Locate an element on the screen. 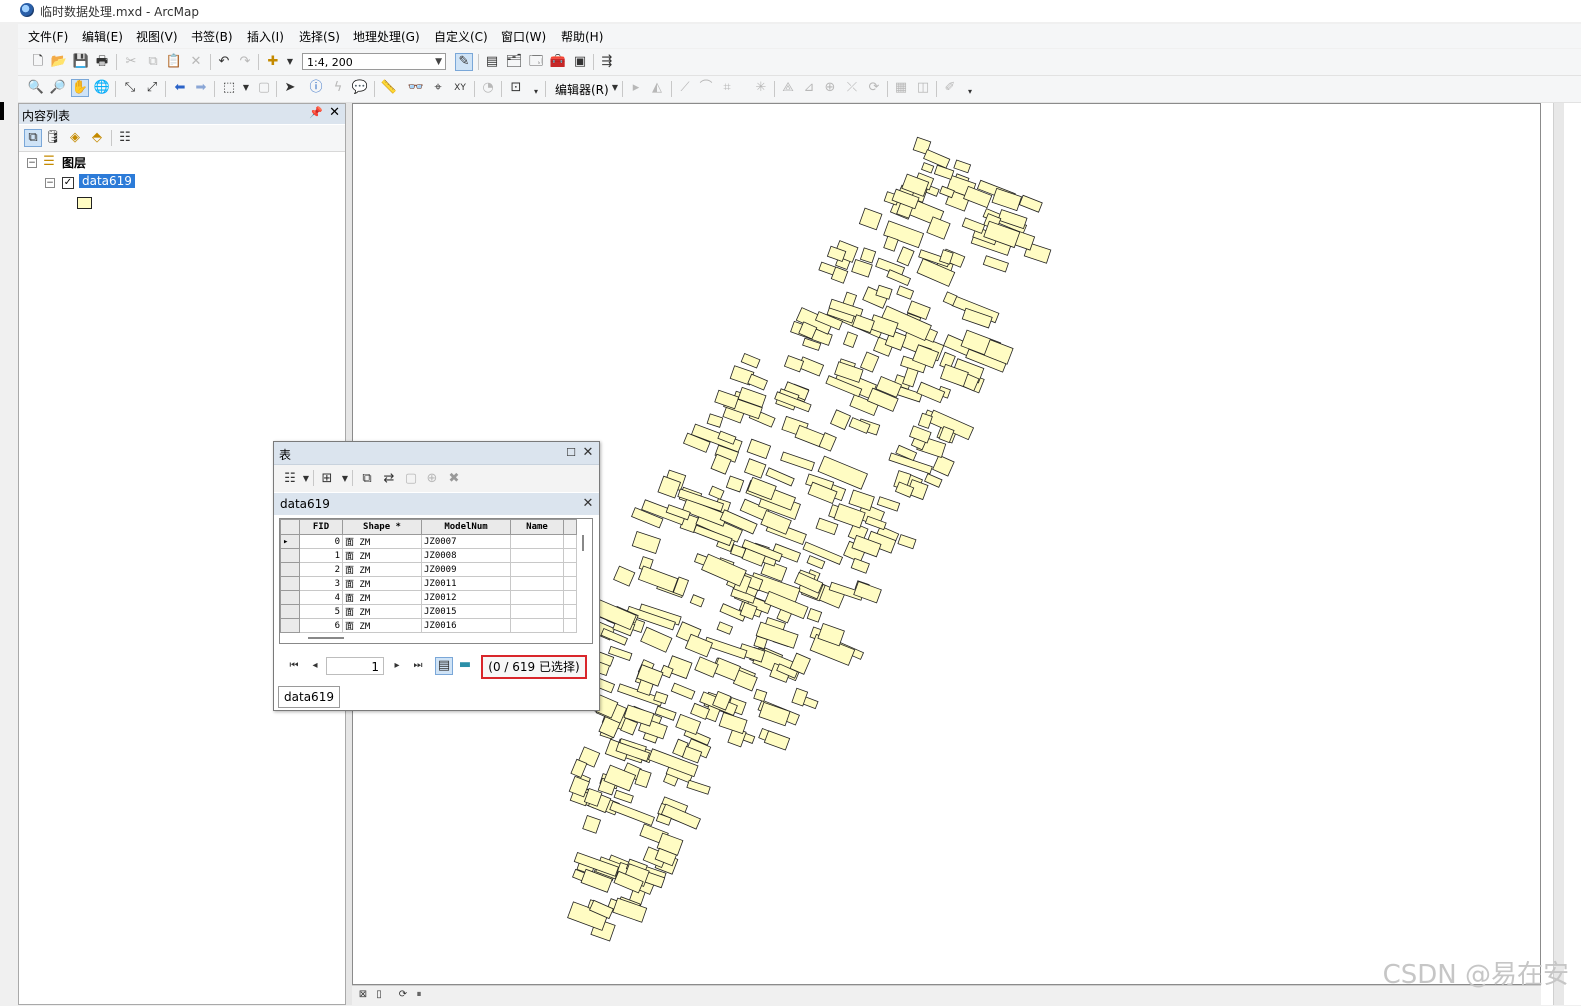 Image resolution: width=1581 pixels, height=1006 pixels. close-icon: ✕ is located at coordinates (588, 453).